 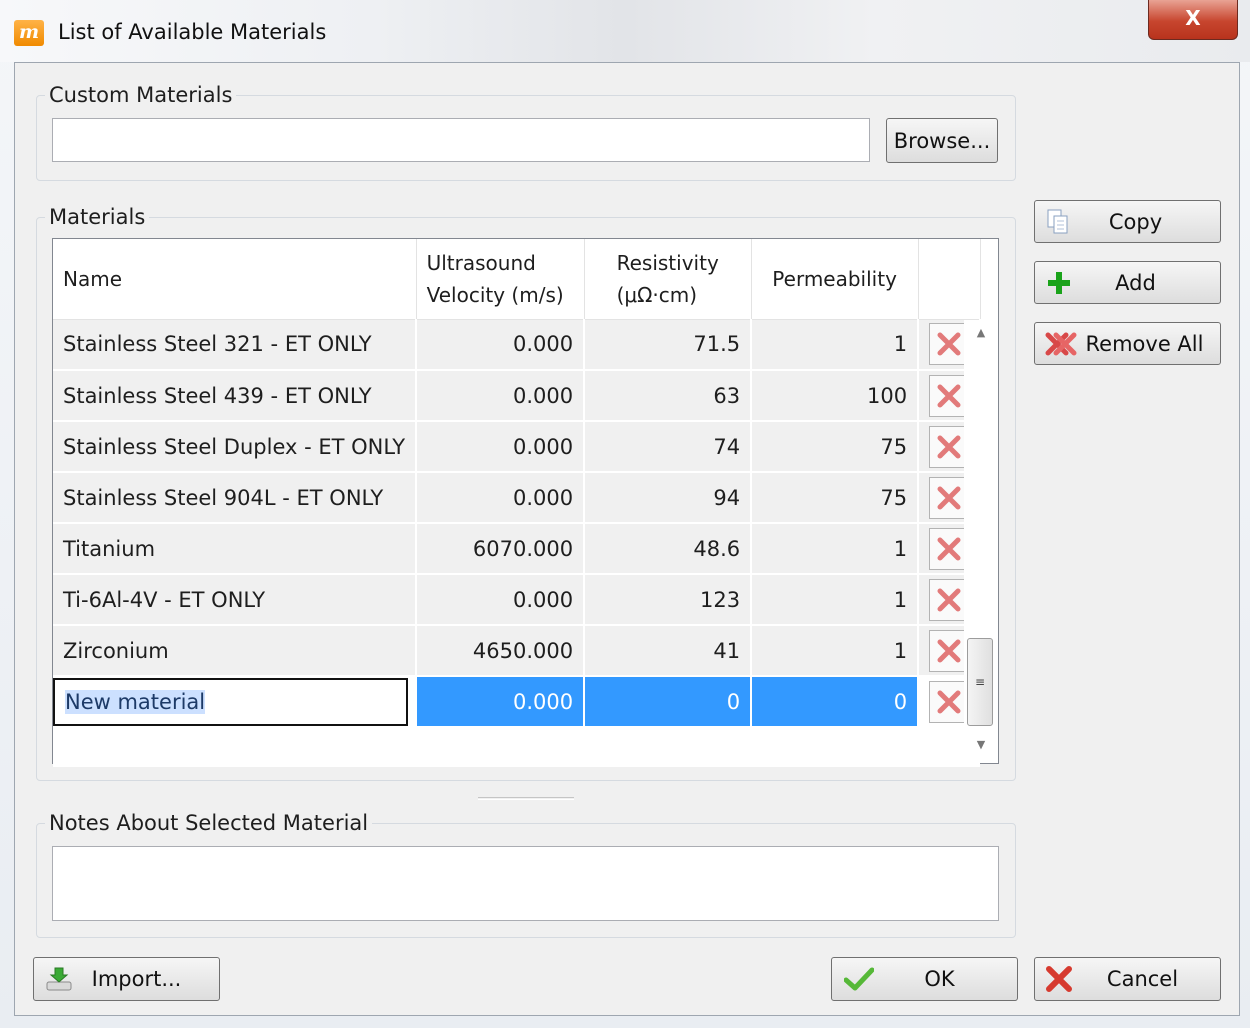 I want to click on remove-all-button: Remove All, so click(x=1127, y=343).